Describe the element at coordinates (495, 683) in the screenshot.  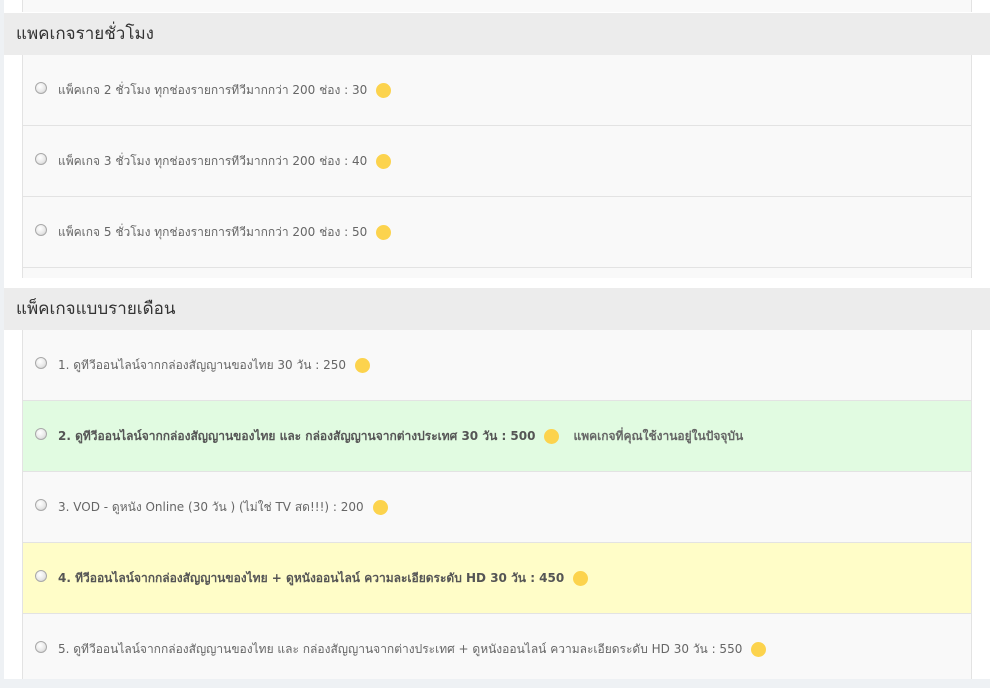
I see `page-bottom-edge` at that location.